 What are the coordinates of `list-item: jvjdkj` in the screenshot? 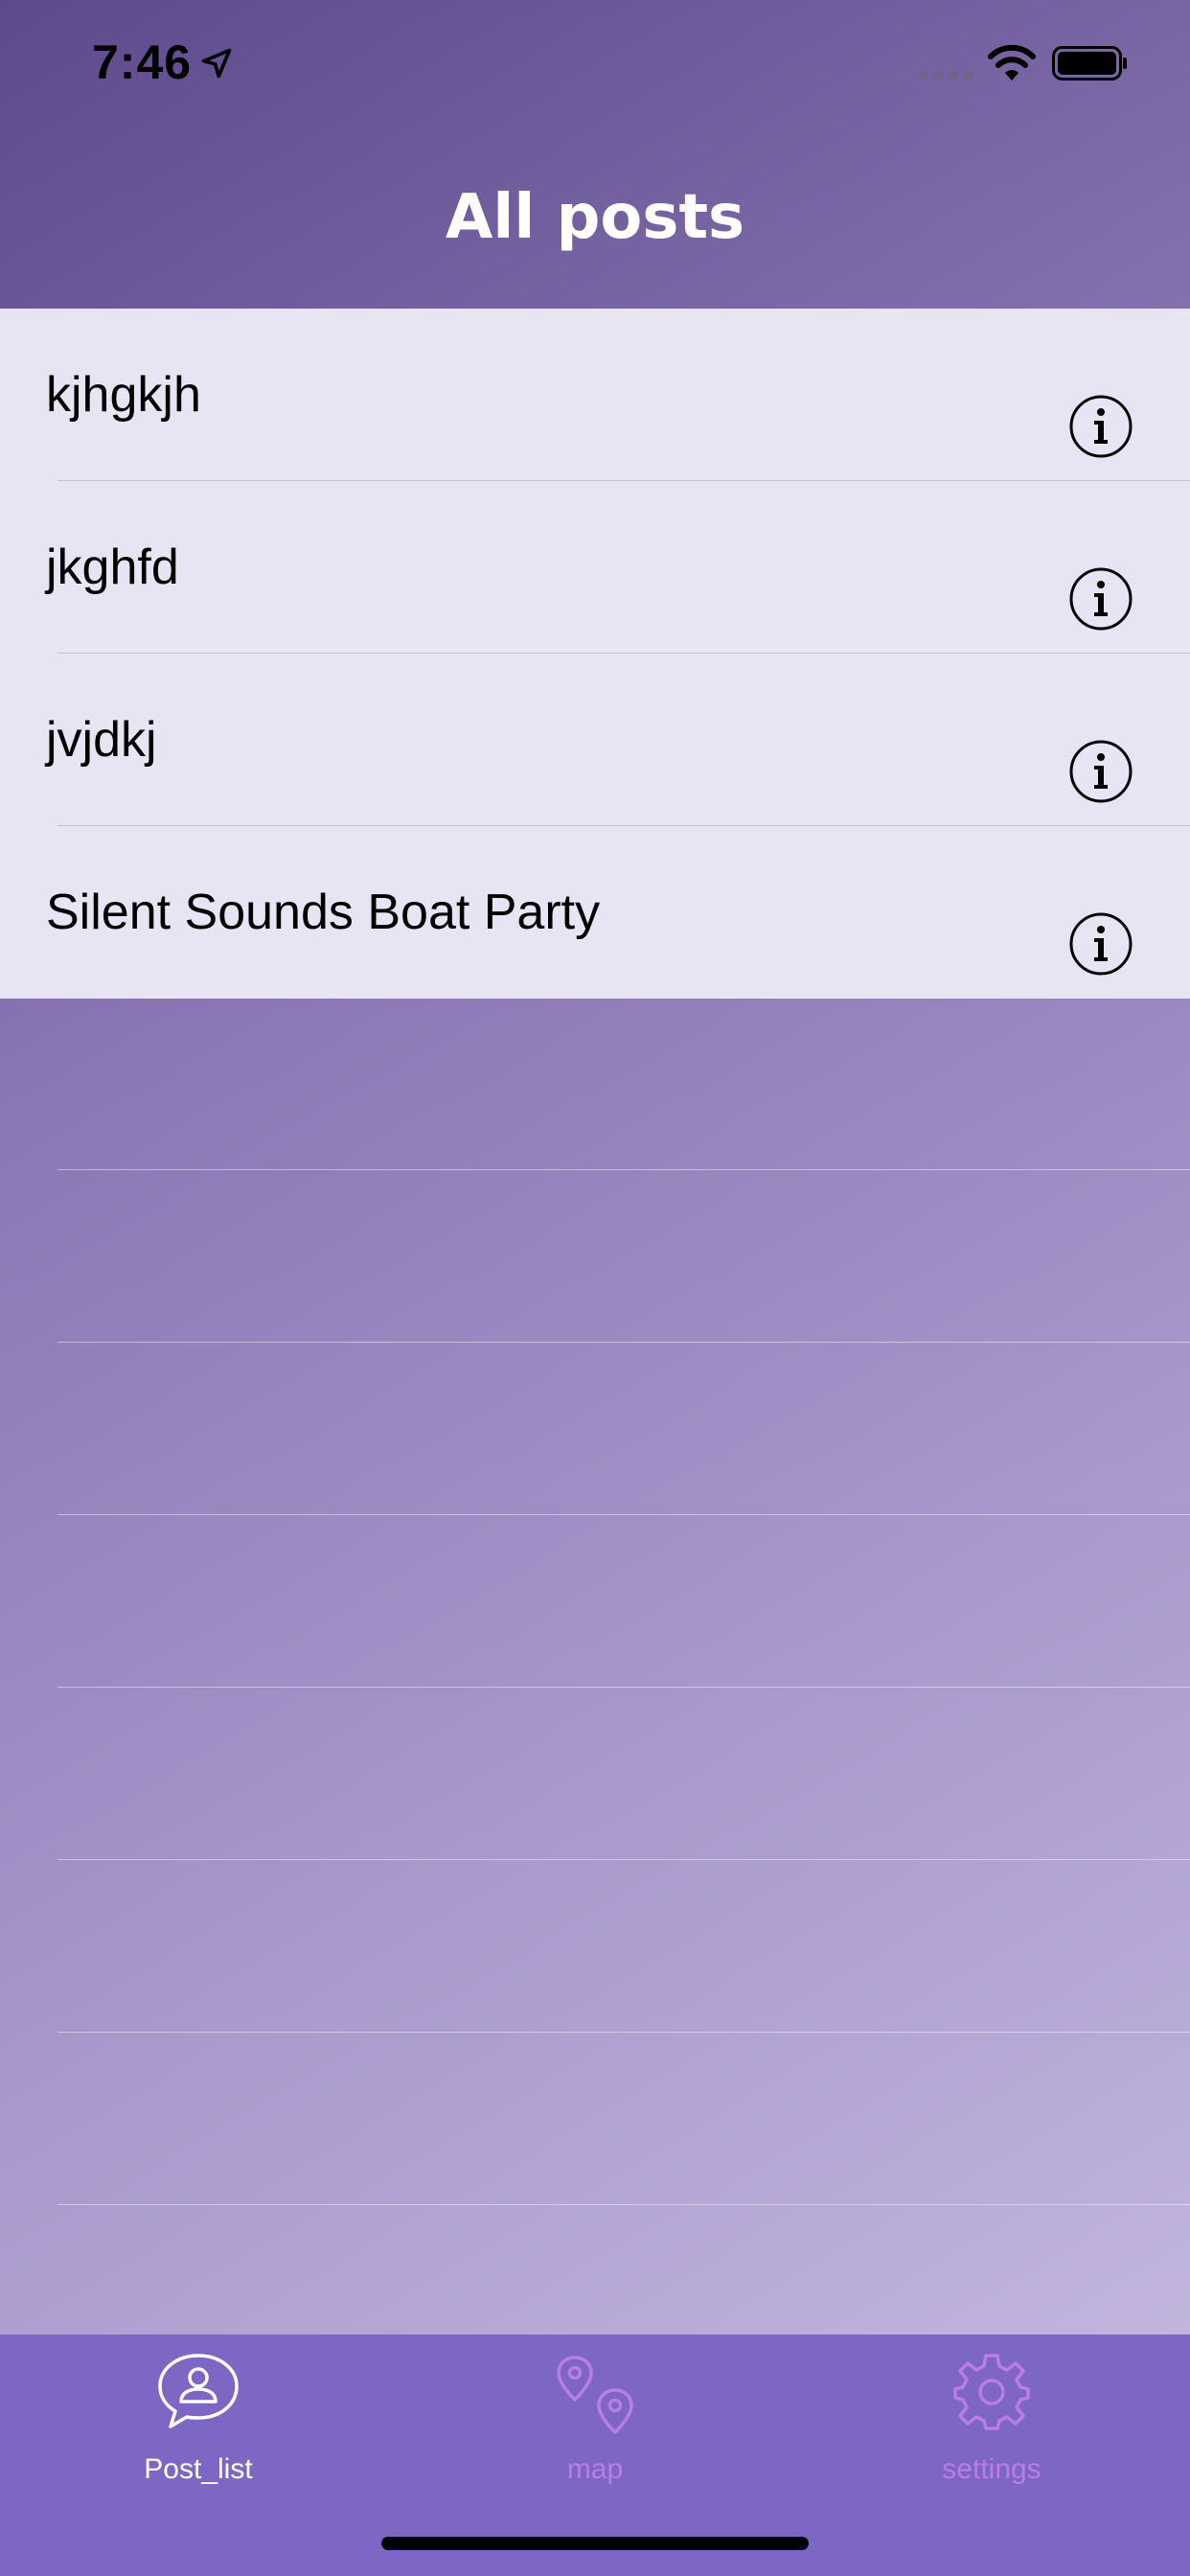 It's located at (595, 740).